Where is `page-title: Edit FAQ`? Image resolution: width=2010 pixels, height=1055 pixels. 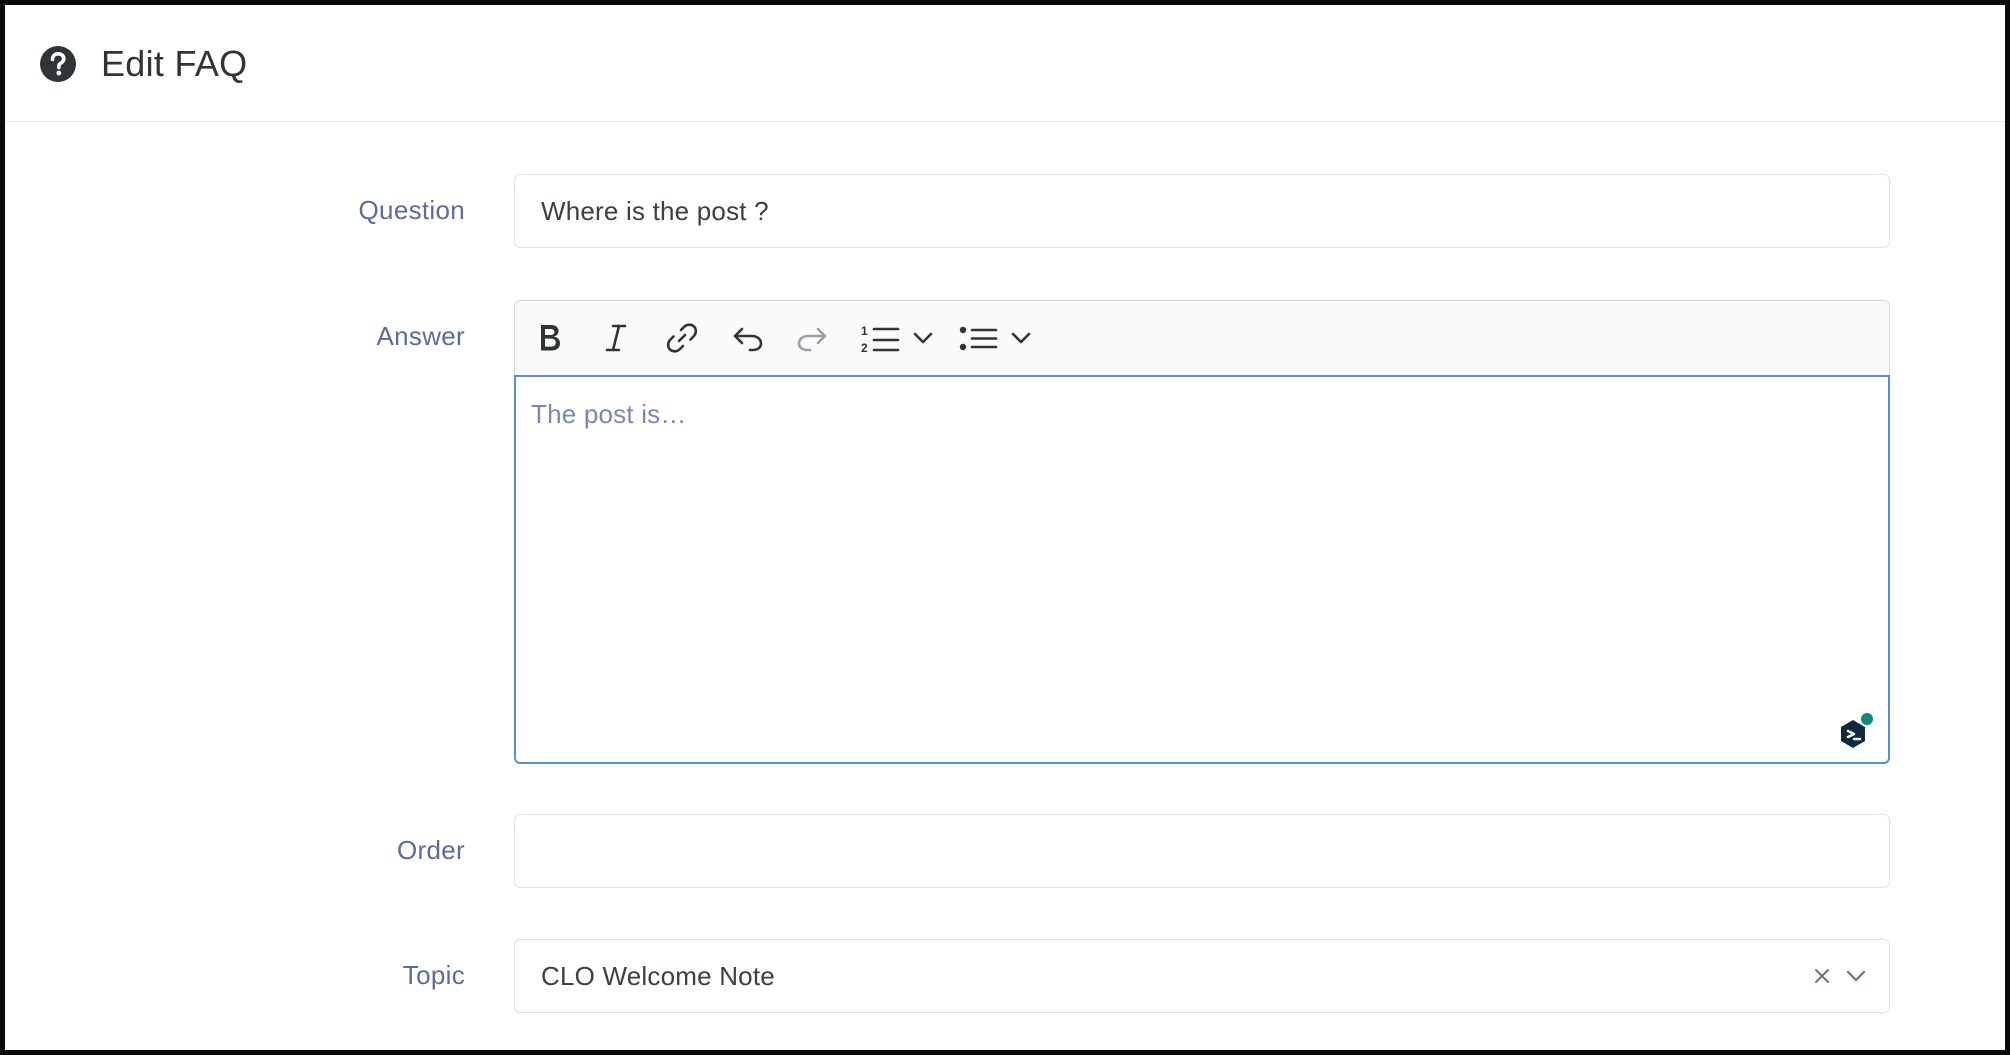
page-title: Edit FAQ is located at coordinates (174, 63).